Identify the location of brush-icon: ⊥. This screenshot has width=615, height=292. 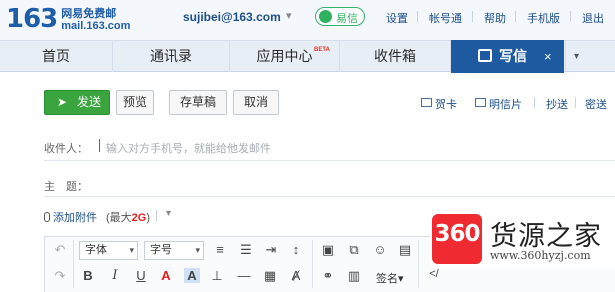
(217, 276).